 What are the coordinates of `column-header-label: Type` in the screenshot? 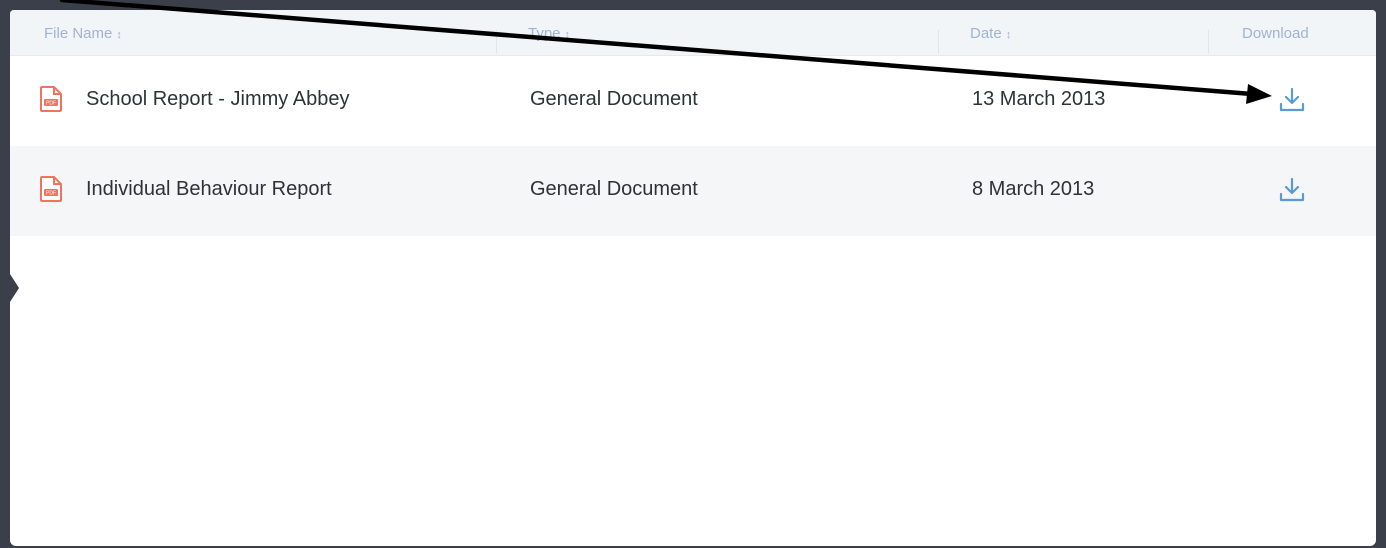 It's located at (544, 33).